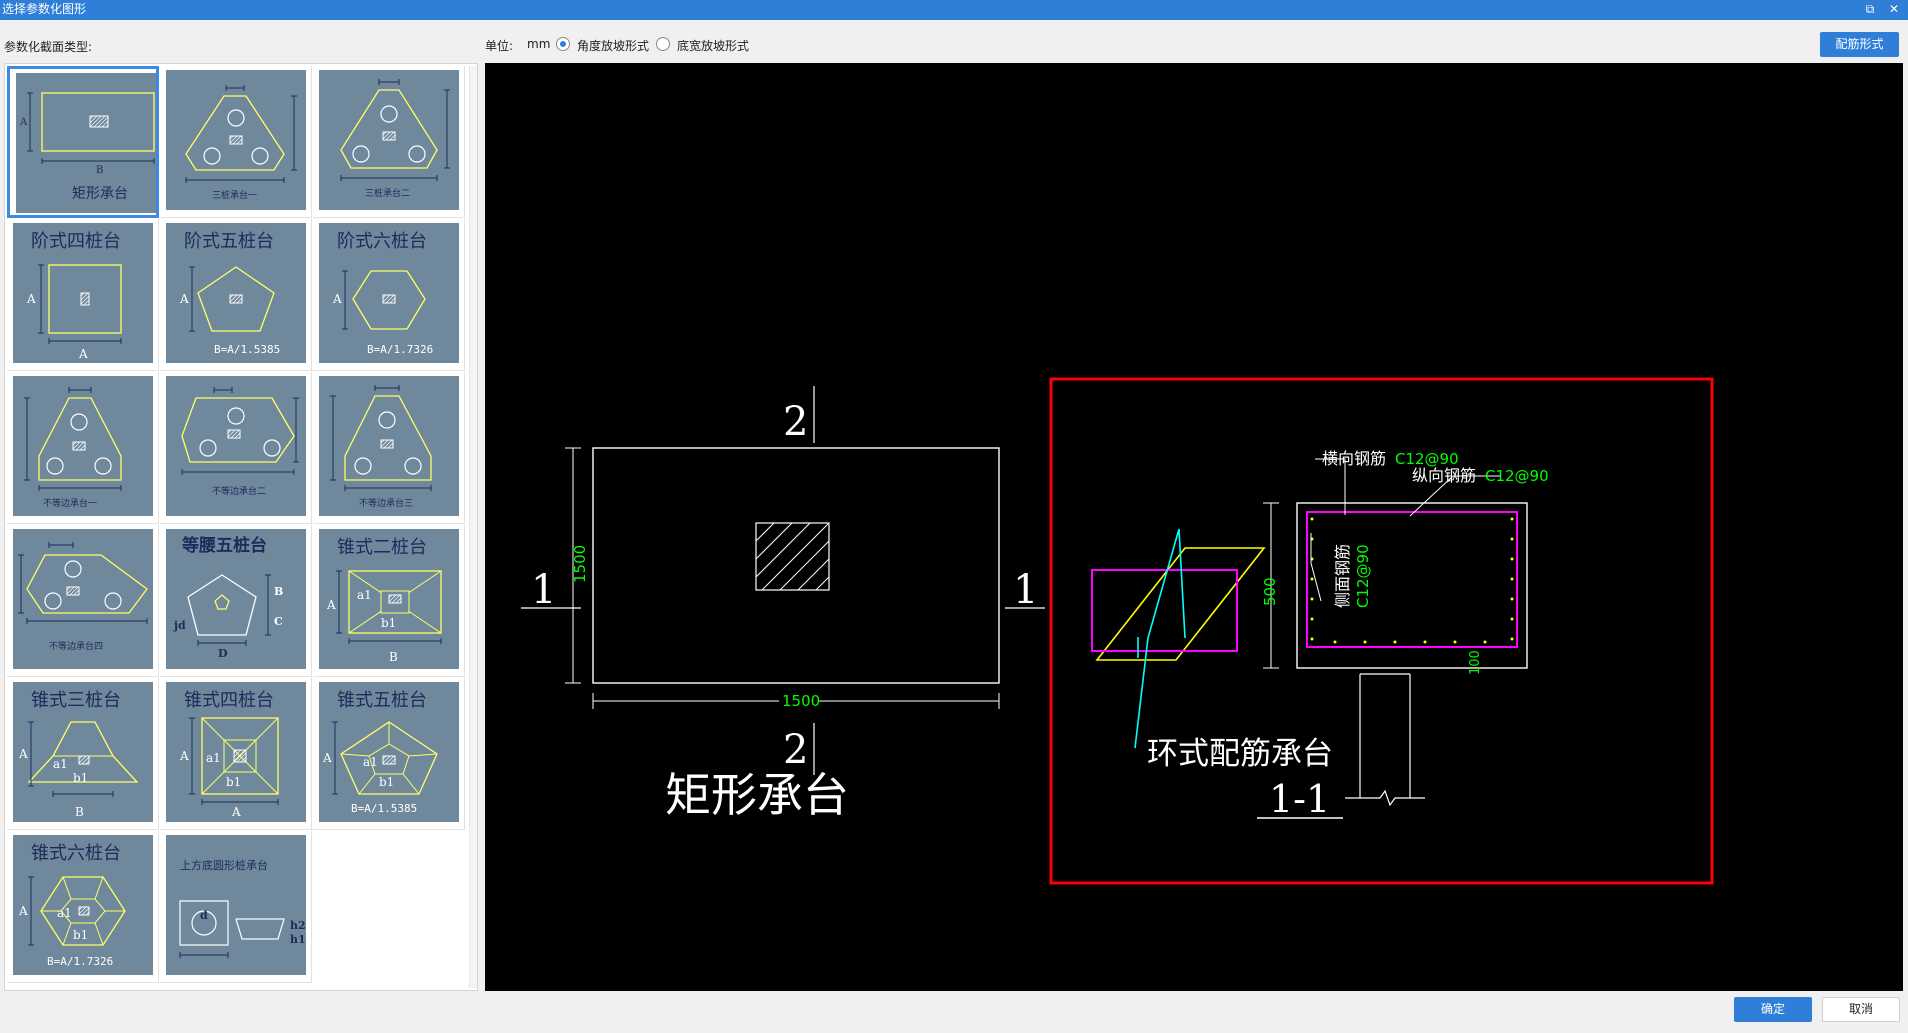 The height and width of the screenshot is (1033, 1908). I want to click on thumbnail-item: 不等边承台一, so click(83, 448).